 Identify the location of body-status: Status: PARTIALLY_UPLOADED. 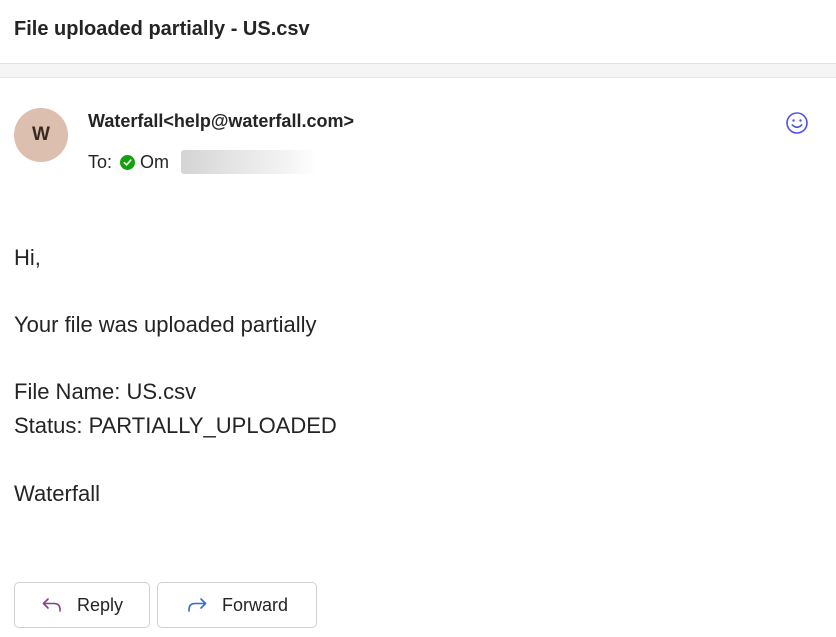
(175, 425).